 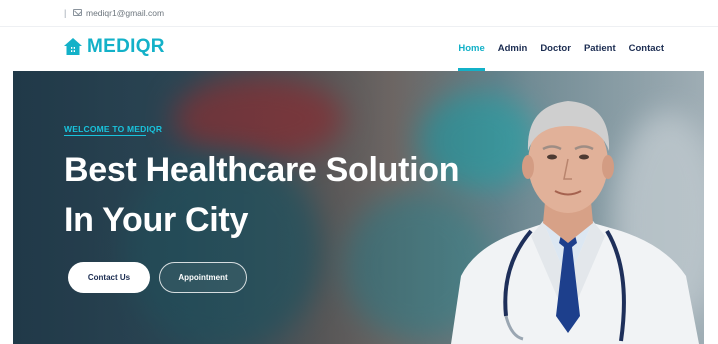 I want to click on envelope-icon, so click(x=77, y=12).